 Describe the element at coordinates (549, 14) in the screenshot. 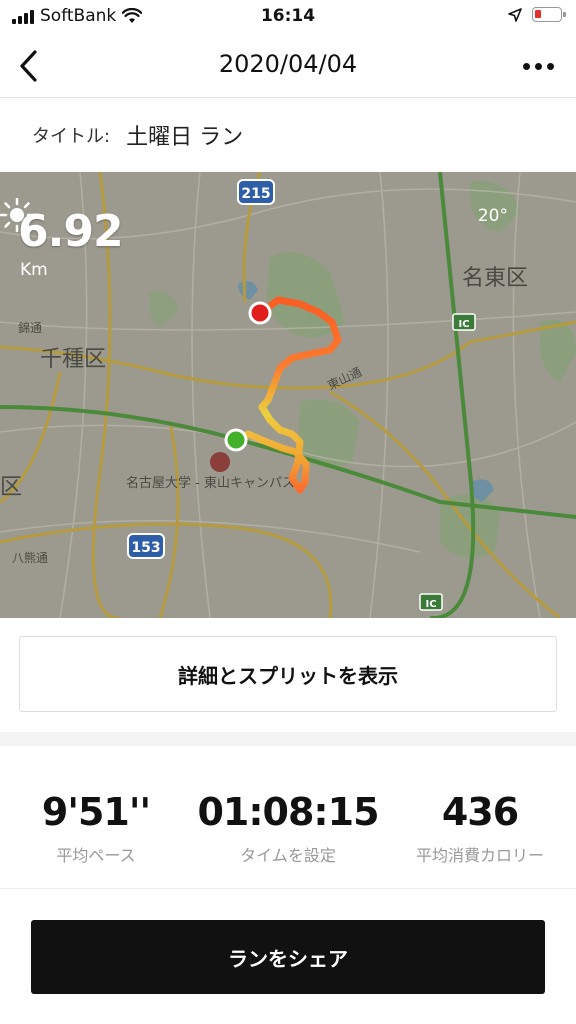

I see `battery-icon` at that location.